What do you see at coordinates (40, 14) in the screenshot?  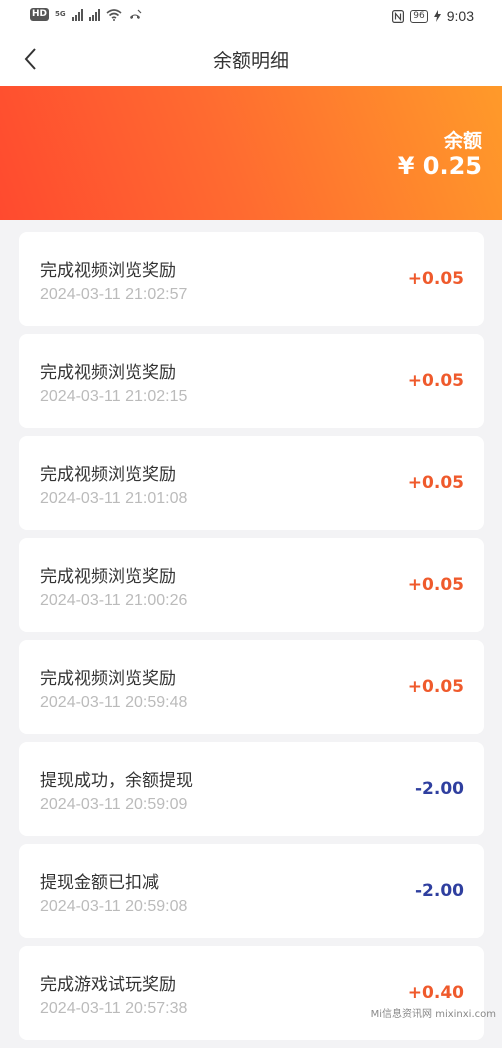 I see `hd-badge: HD` at bounding box center [40, 14].